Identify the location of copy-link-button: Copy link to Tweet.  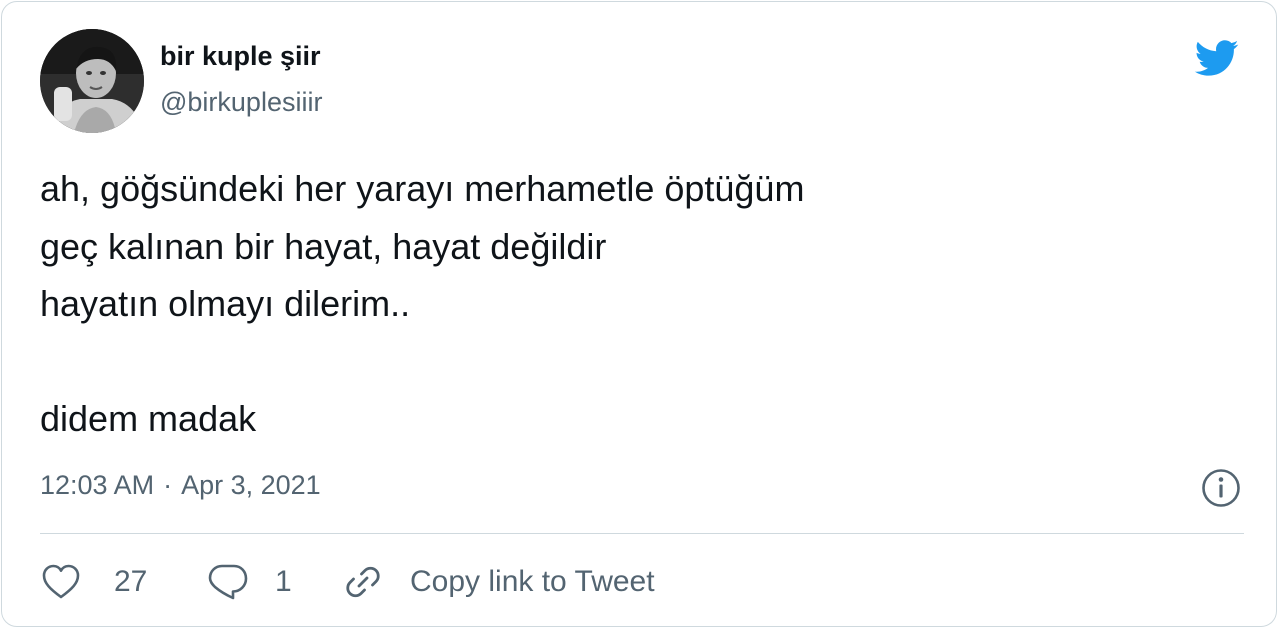
(497, 582).